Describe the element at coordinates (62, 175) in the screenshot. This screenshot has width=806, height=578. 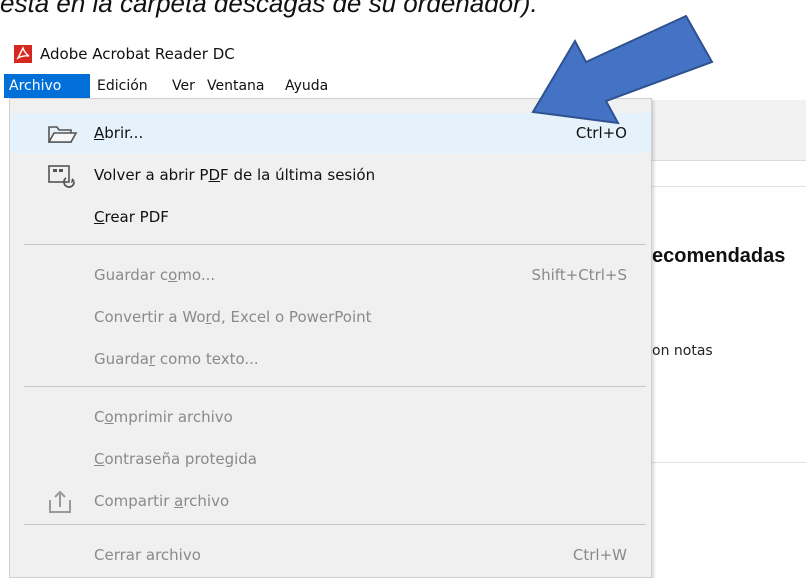
I see `reopen-document-icon` at that location.